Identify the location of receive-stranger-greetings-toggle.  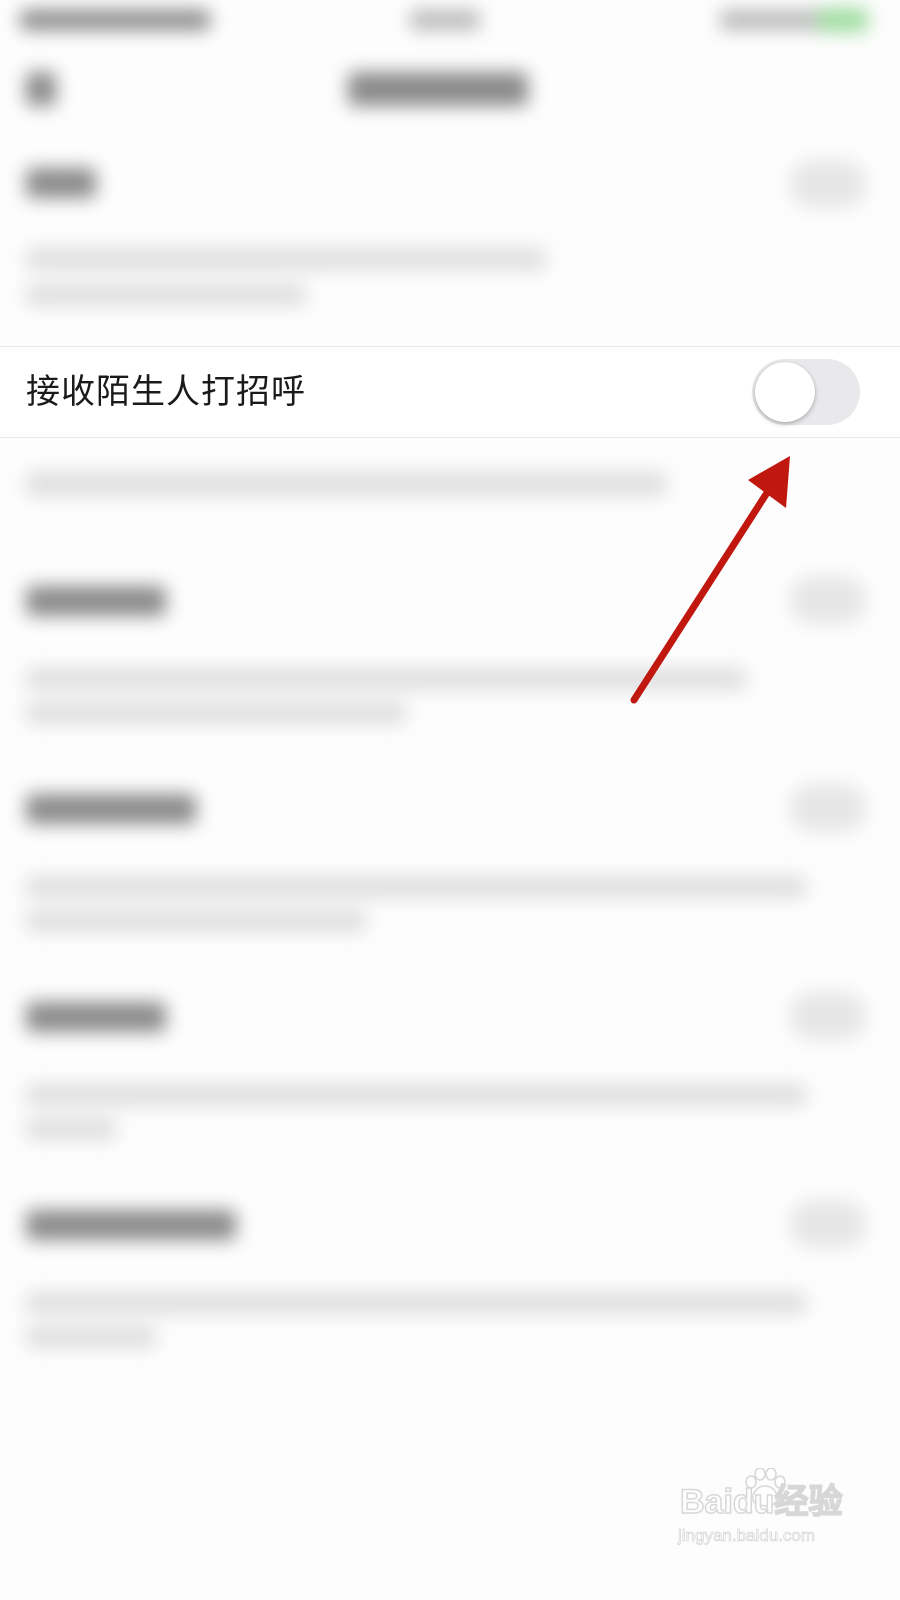
(806, 392).